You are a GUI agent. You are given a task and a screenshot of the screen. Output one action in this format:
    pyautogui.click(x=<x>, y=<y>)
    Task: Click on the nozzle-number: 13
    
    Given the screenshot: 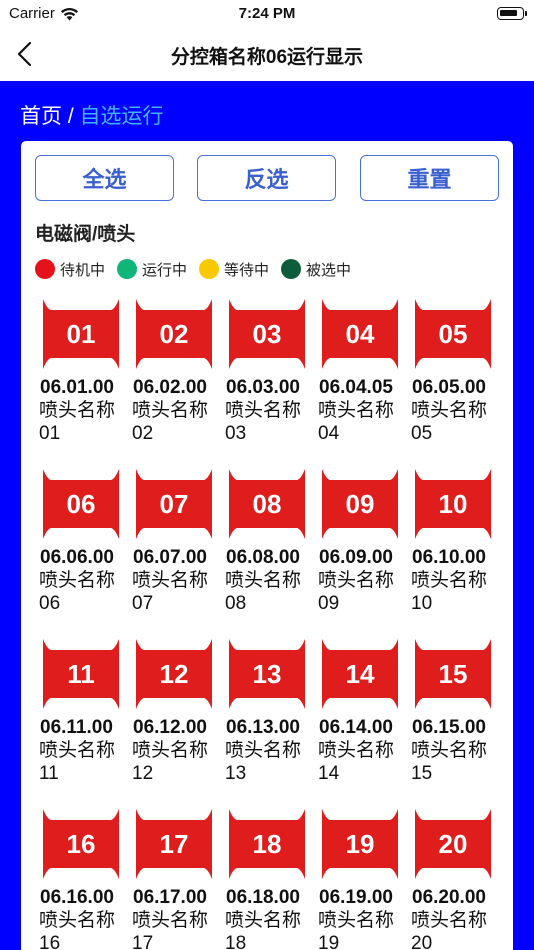 What is the action you would take?
    pyautogui.click(x=267, y=674)
    